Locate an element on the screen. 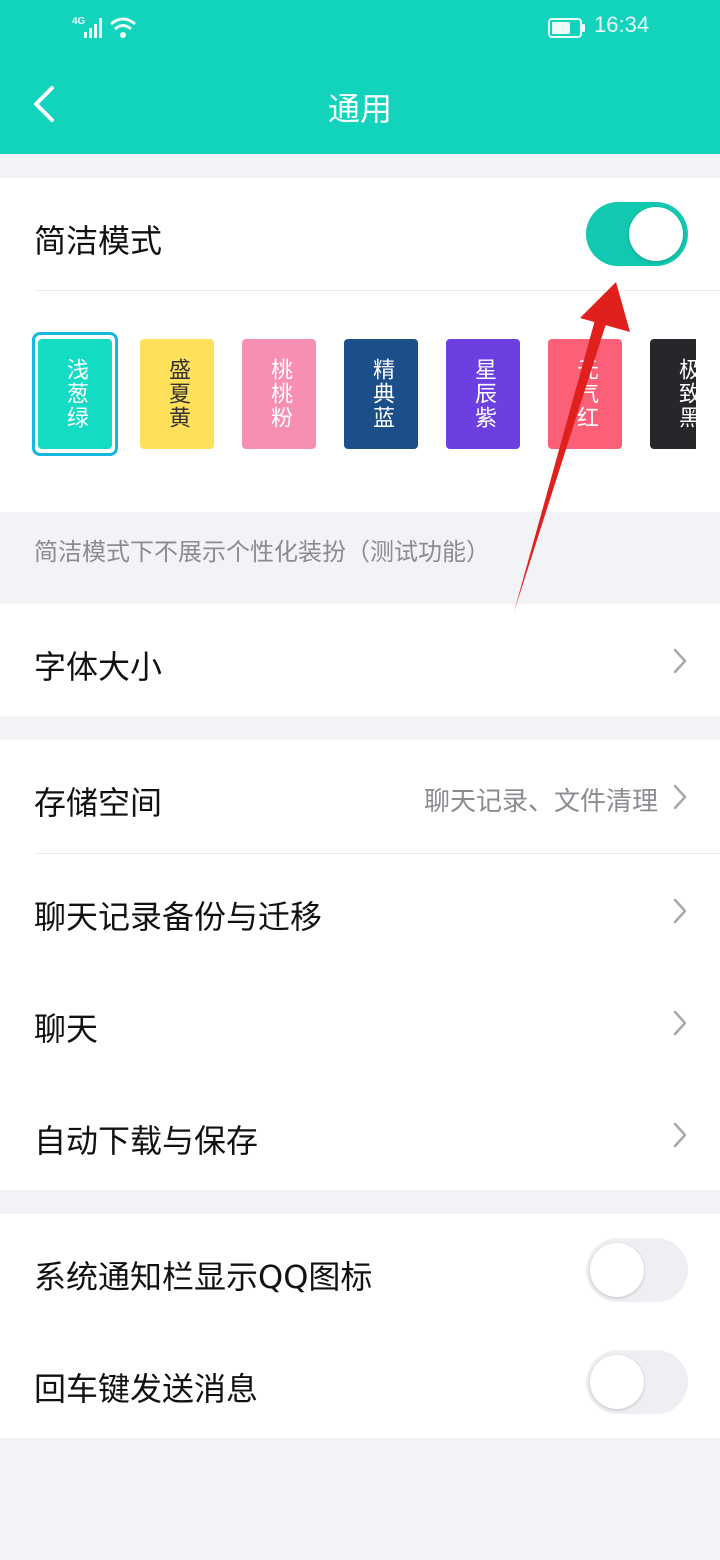 The image size is (720, 1560). theme-swatch: 精典蓝 is located at coordinates (381, 394).